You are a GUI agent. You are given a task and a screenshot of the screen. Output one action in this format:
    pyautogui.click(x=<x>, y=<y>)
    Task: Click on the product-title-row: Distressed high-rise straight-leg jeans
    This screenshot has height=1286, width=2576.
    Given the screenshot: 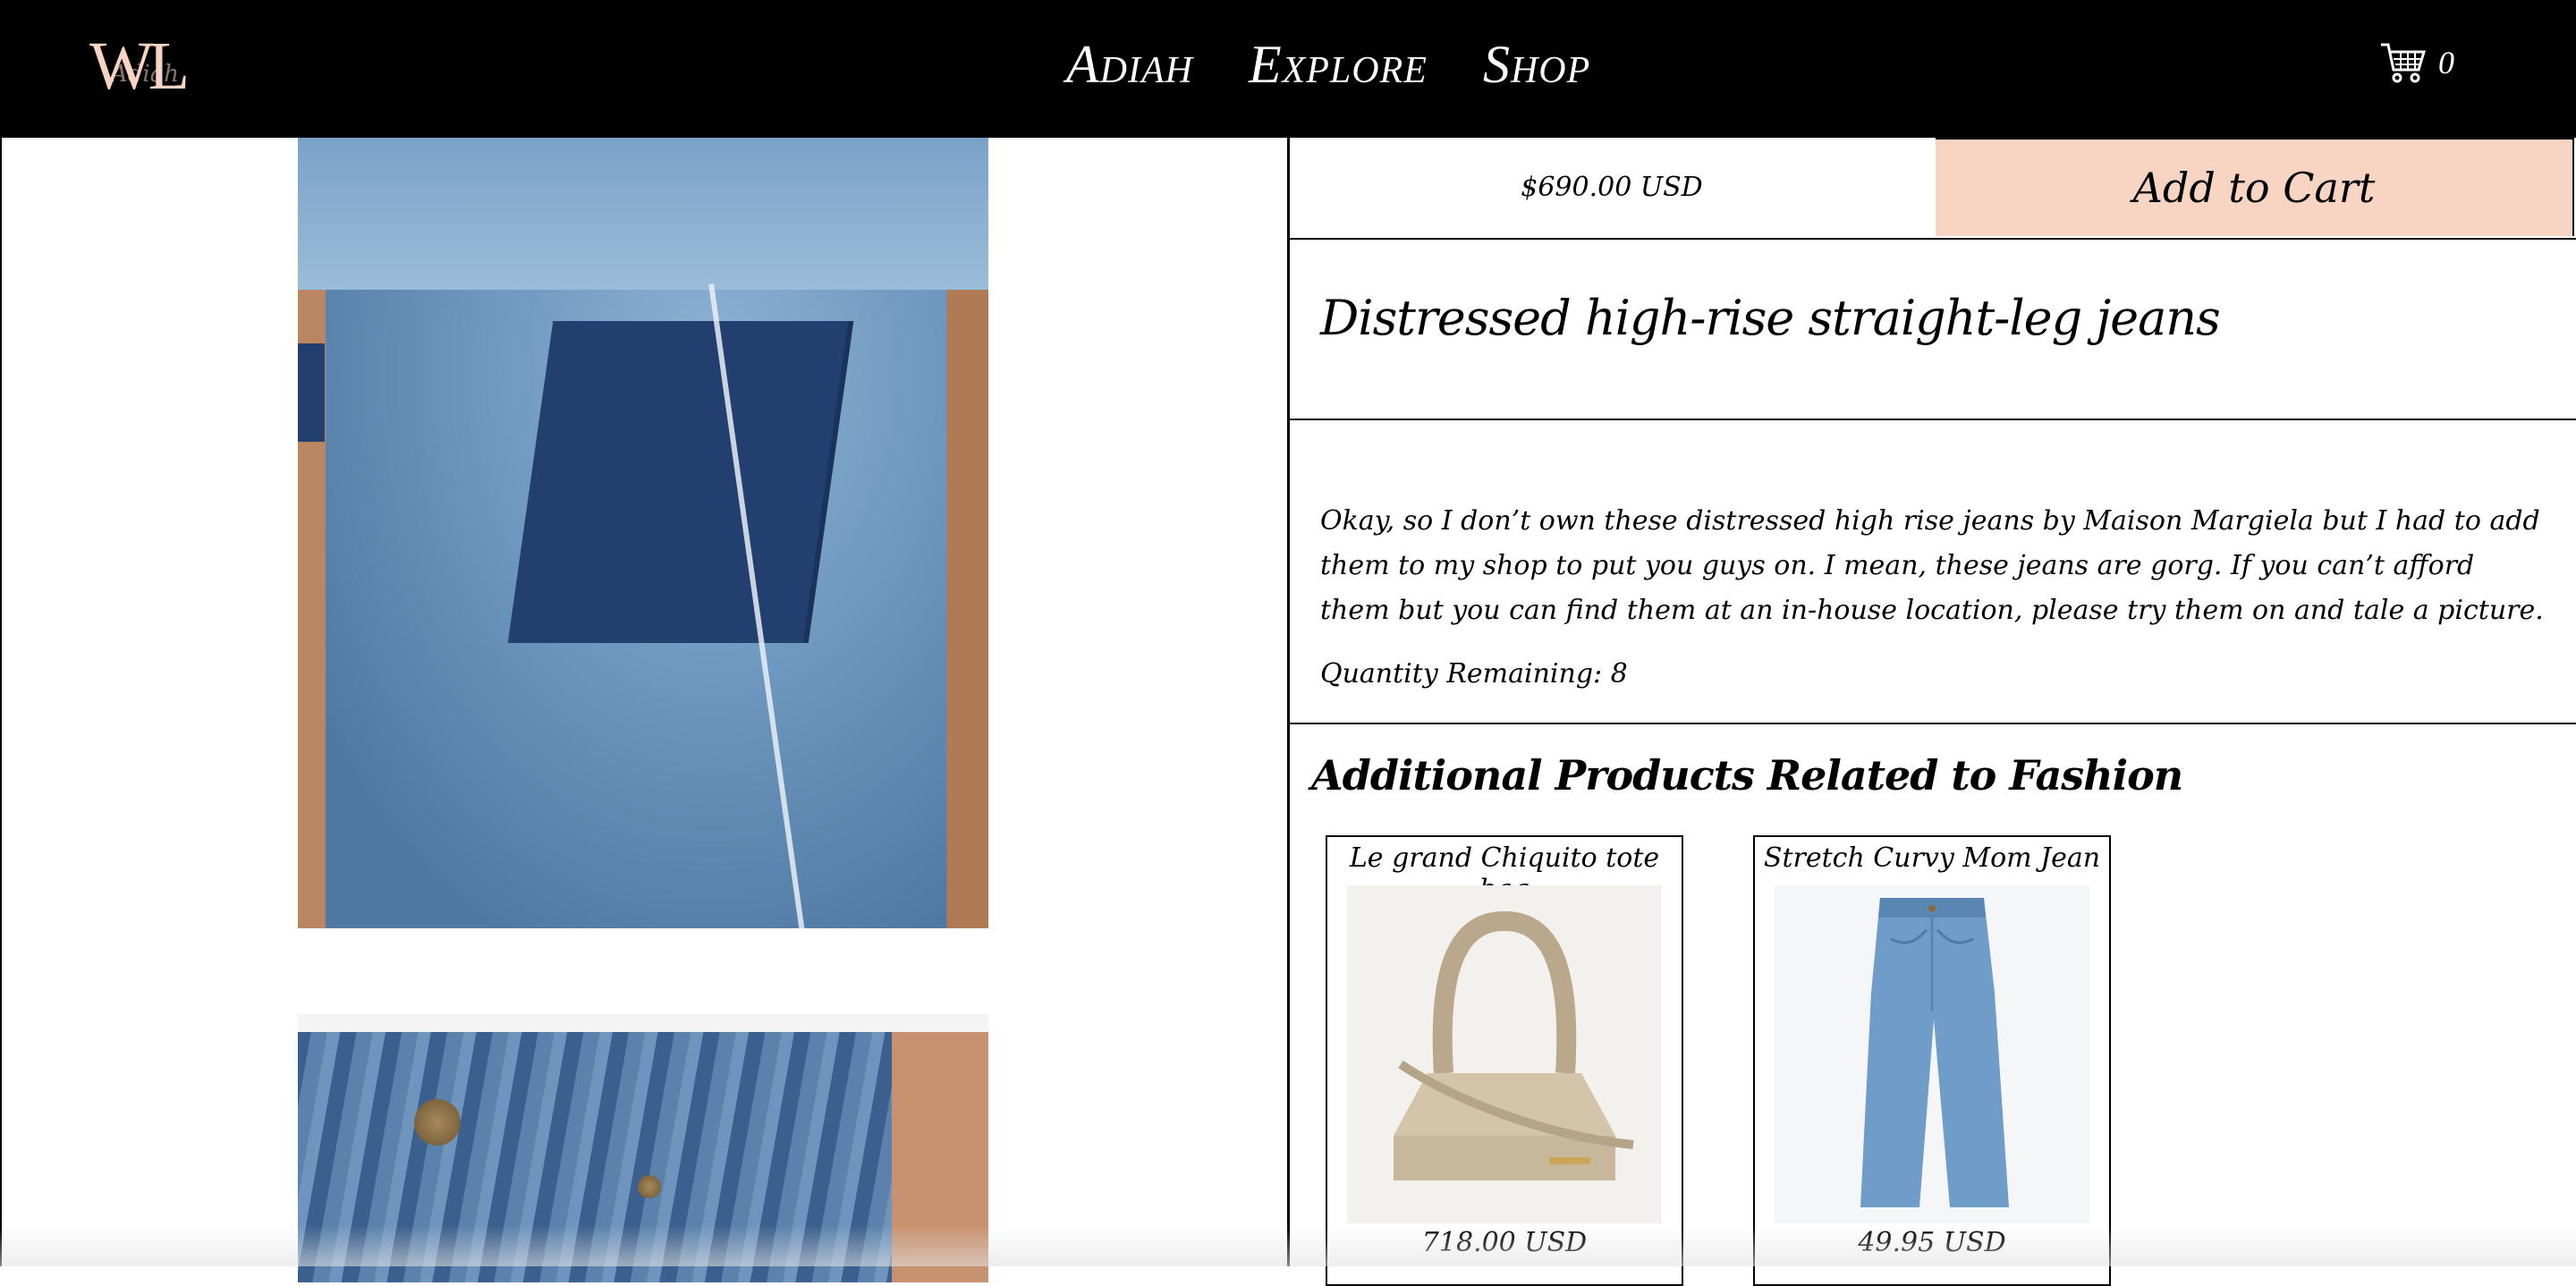 What is the action you would take?
    pyautogui.click(x=1933, y=329)
    